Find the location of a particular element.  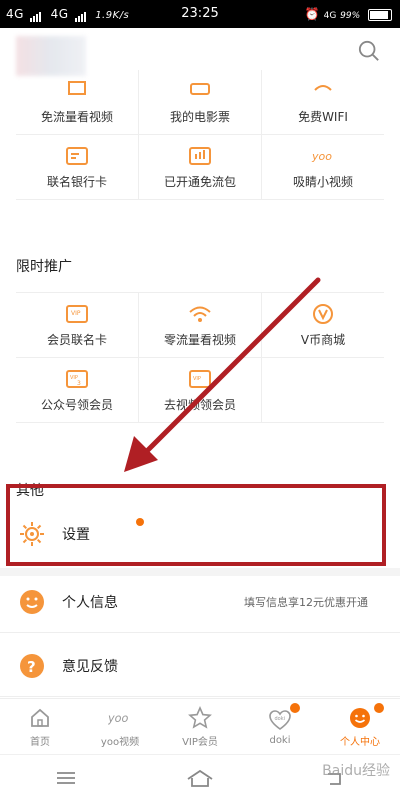

tab-label: 个人中心 is located at coordinates (360, 742).